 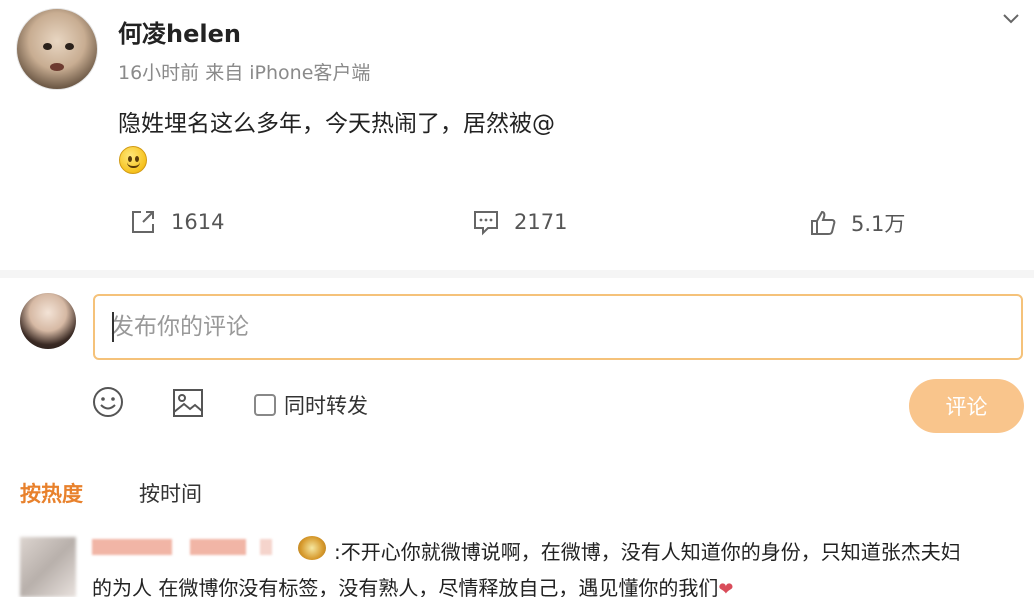 I want to click on commenter-avatar, so click(x=48, y=567).